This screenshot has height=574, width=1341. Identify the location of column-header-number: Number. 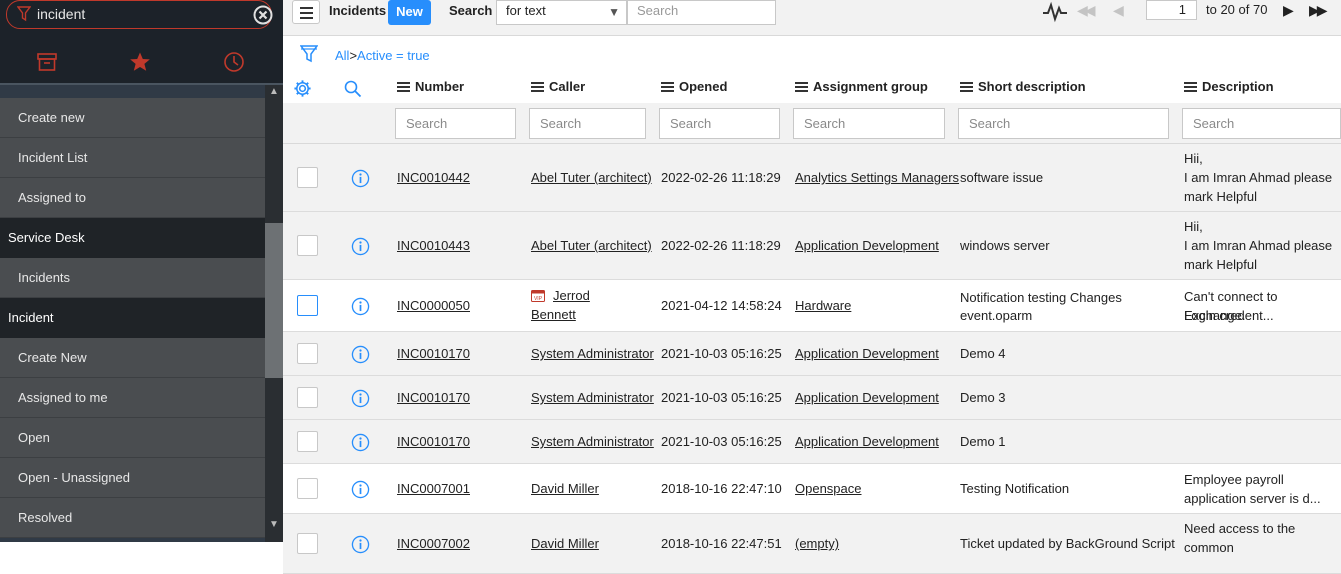
(430, 86).